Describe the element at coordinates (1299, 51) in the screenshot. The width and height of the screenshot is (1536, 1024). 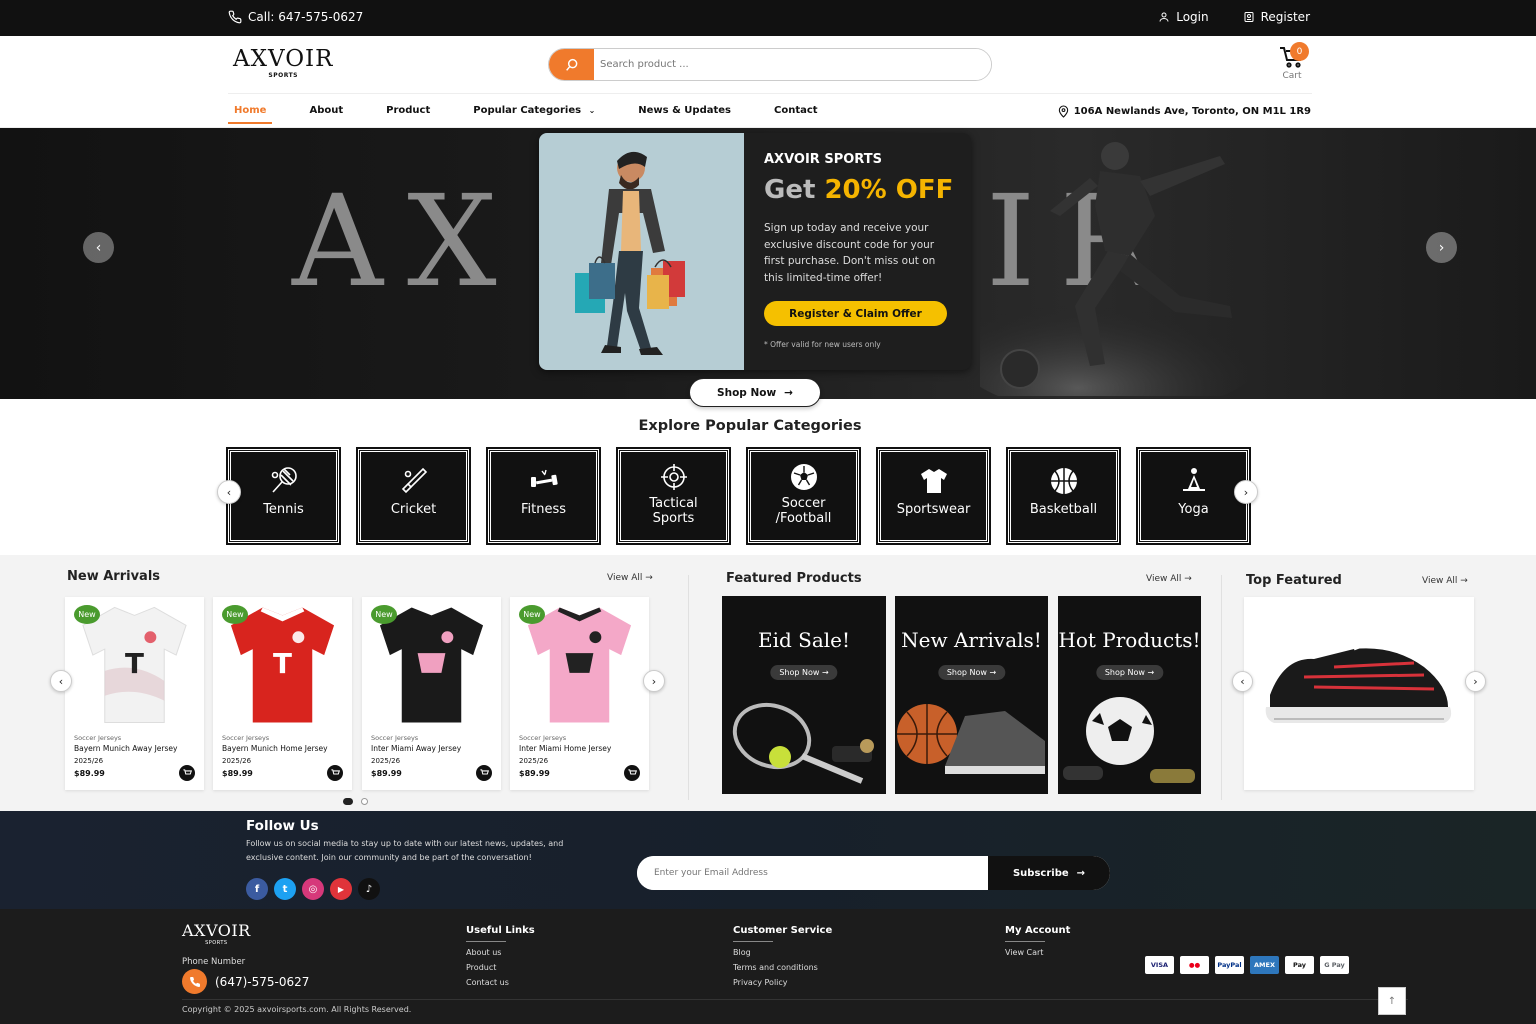
I see `cart-count-badge: 0` at that location.